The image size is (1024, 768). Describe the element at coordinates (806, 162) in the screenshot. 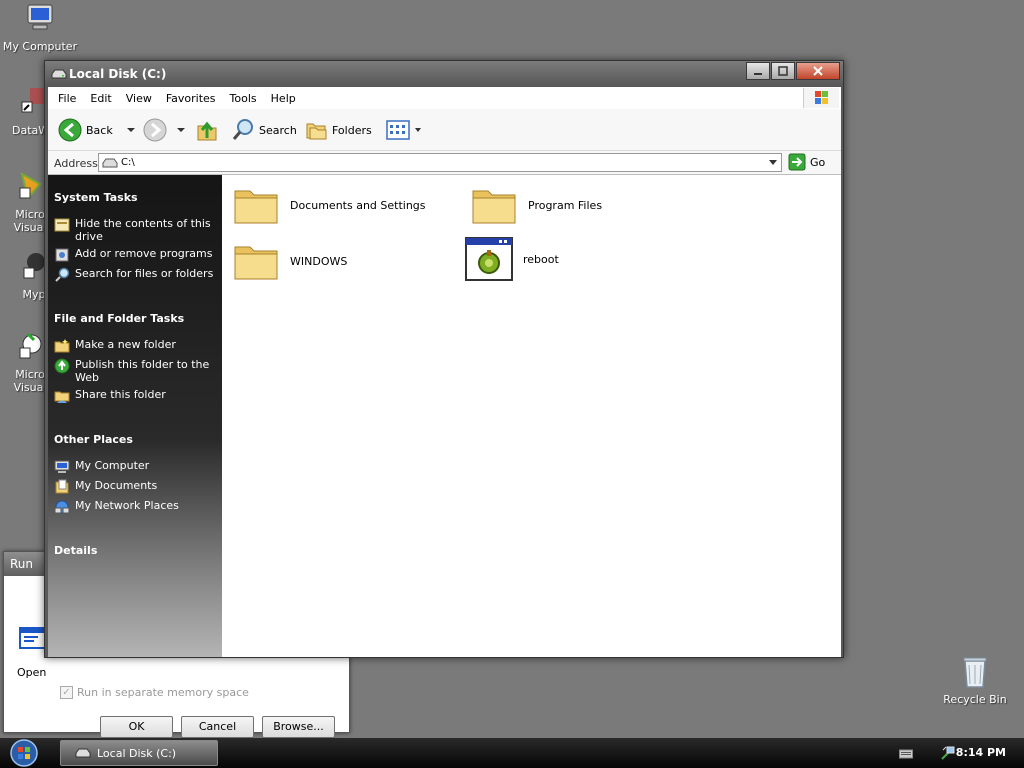

I see `go-button: Go` at that location.